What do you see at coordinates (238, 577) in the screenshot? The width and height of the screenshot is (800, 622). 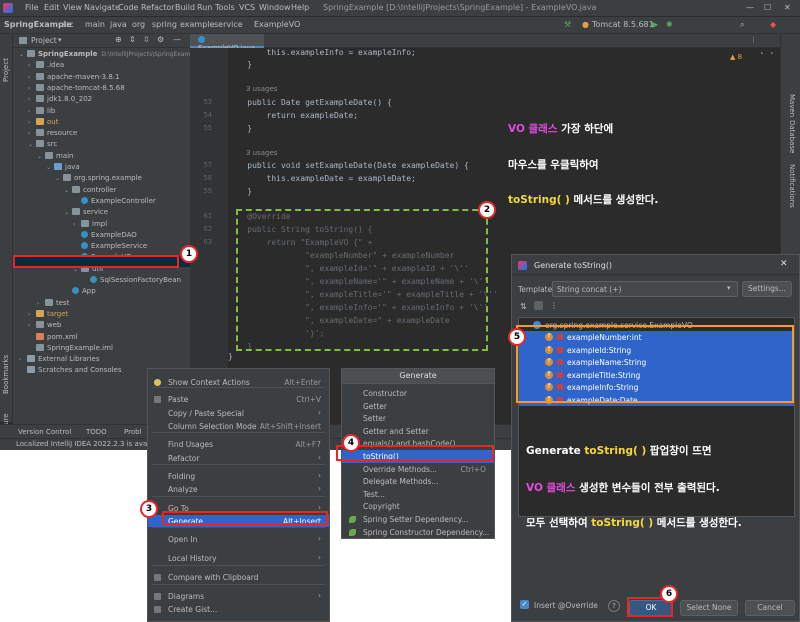 I see `context-menu-item: Compare with Clipboard` at bounding box center [238, 577].